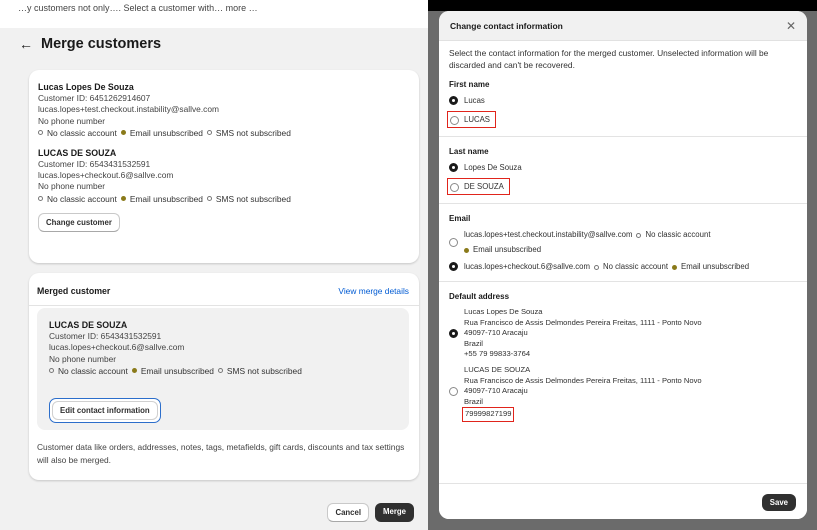 This screenshot has height=530, width=817. I want to click on highlight-box: DE SOUZA, so click(478, 186).